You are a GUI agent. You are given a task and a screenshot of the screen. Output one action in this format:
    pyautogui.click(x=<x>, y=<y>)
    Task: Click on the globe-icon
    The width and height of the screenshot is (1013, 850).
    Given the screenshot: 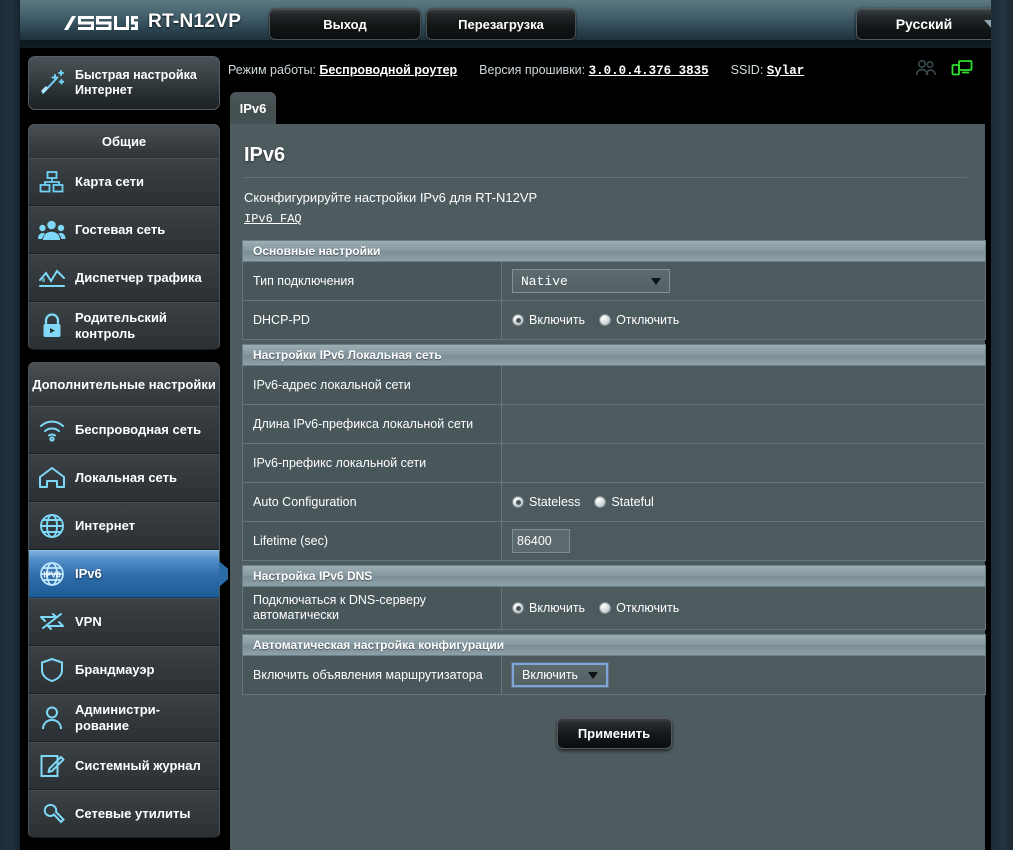 What is the action you would take?
    pyautogui.click(x=52, y=526)
    